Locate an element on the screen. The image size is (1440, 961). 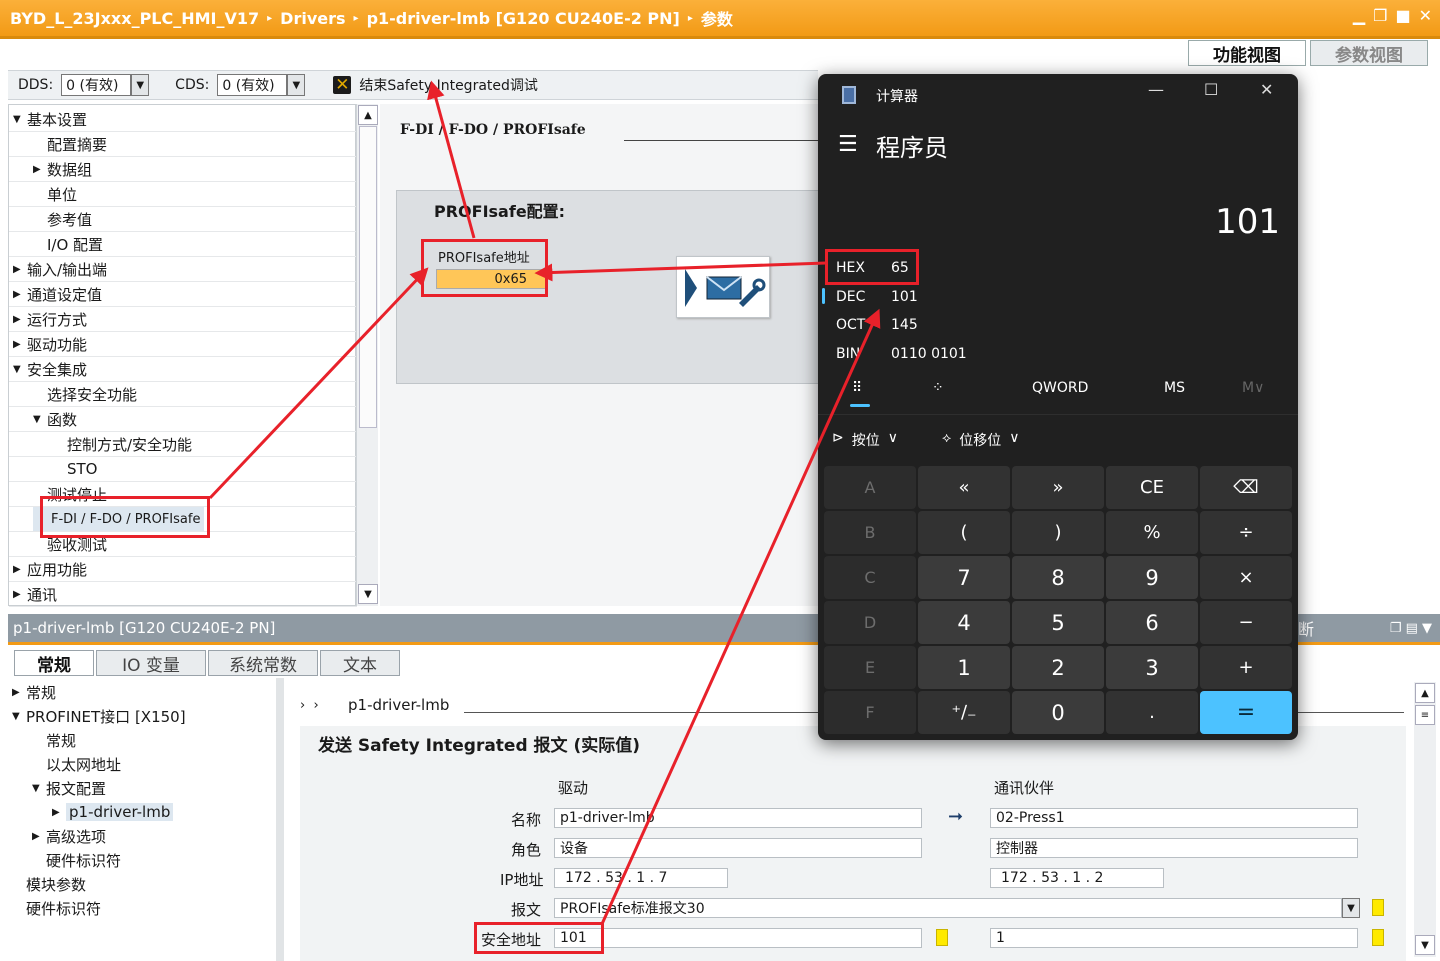
inspector-tree-item: ▶ p1-driver-lmb is located at coordinates (113, 812).